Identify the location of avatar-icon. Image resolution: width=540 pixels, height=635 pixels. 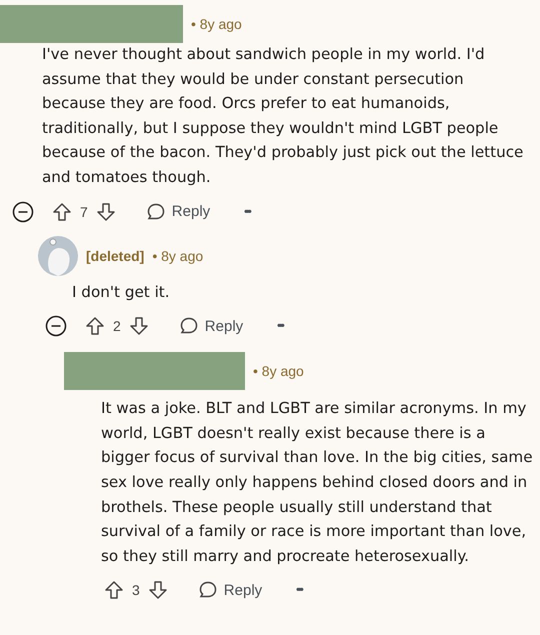
(58, 256).